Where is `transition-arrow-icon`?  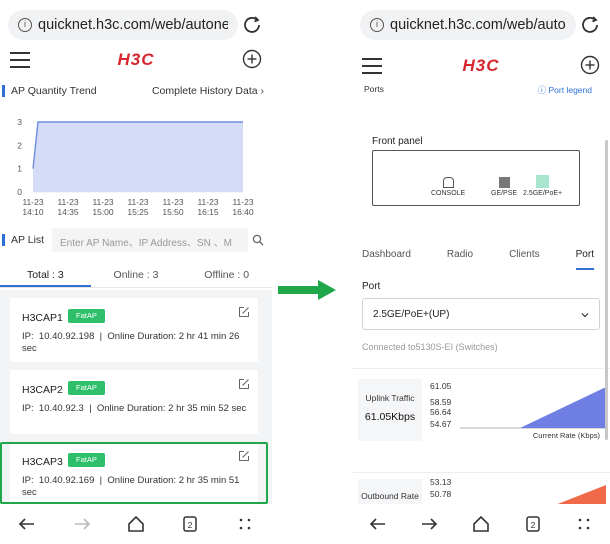 transition-arrow-icon is located at coordinates (307, 290).